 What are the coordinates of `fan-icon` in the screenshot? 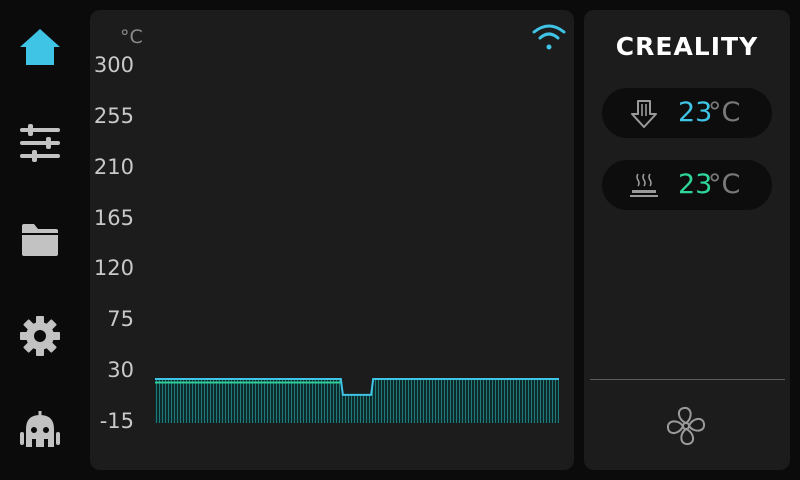 It's located at (686, 426).